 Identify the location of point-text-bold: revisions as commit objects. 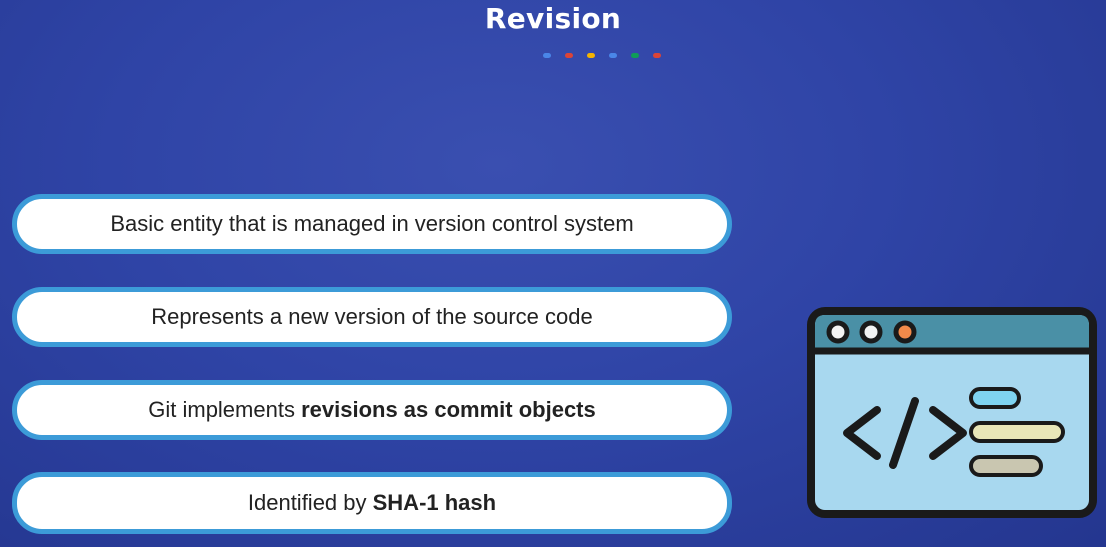
(448, 409).